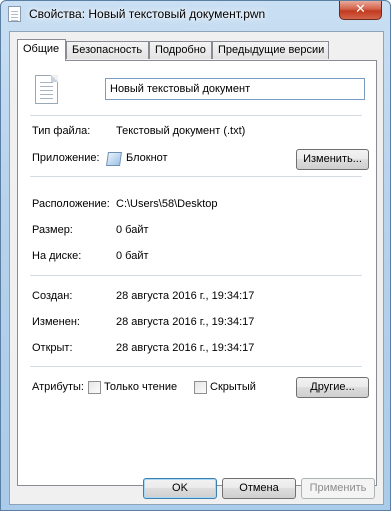 This screenshot has height=511, width=391. What do you see at coordinates (56, 322) in the screenshot?
I see `modified-label: Изменен:` at bounding box center [56, 322].